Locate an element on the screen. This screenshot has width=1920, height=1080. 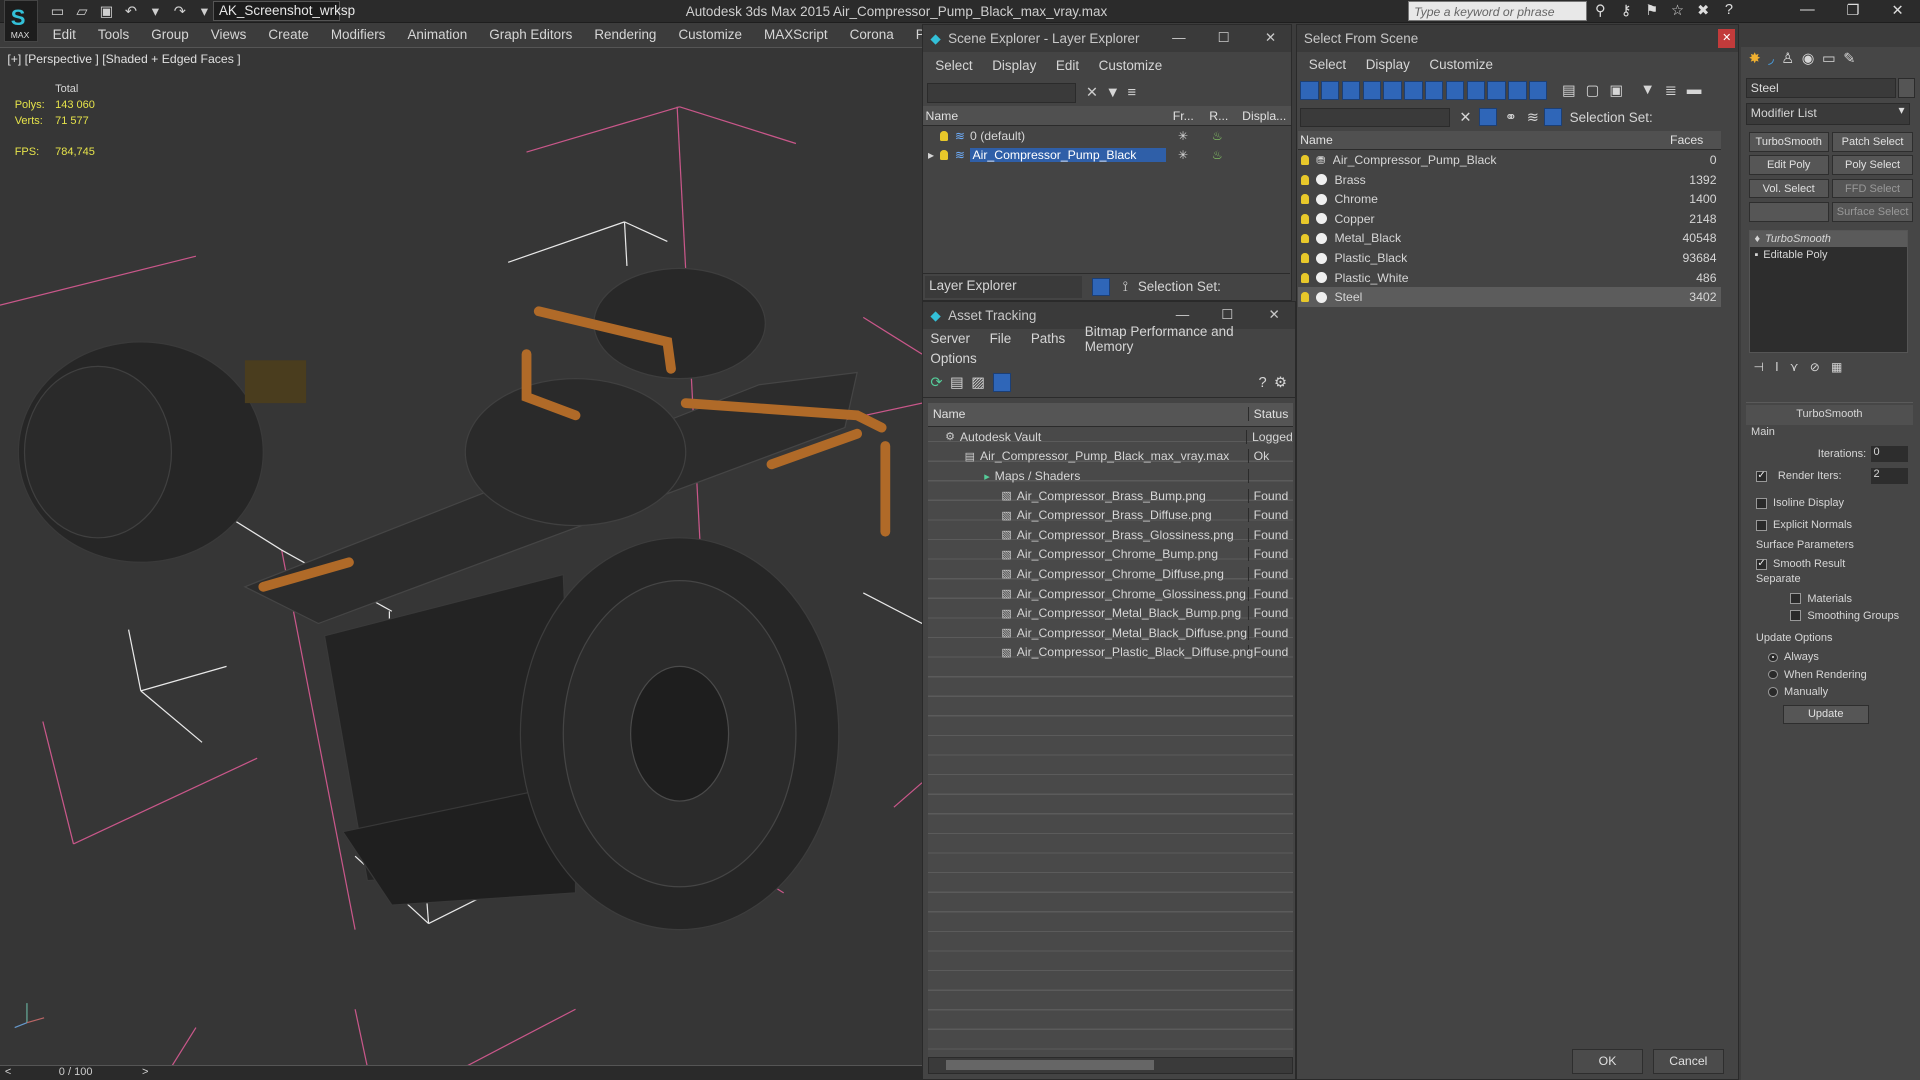
smoothing-groups-checkbox is located at coordinates (1796, 616).